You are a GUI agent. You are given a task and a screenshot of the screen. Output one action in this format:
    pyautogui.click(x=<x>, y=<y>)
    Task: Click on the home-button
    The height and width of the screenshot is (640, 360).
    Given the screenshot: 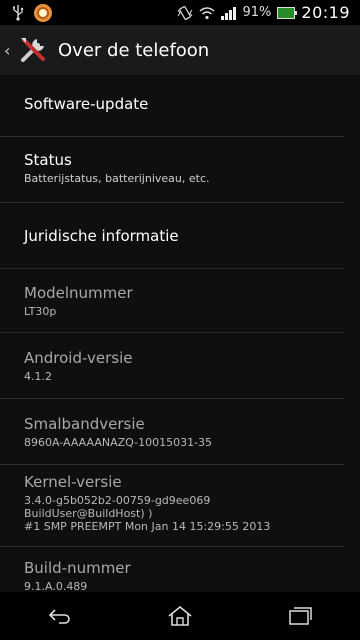 What is the action you would take?
    pyautogui.click(x=180, y=616)
    